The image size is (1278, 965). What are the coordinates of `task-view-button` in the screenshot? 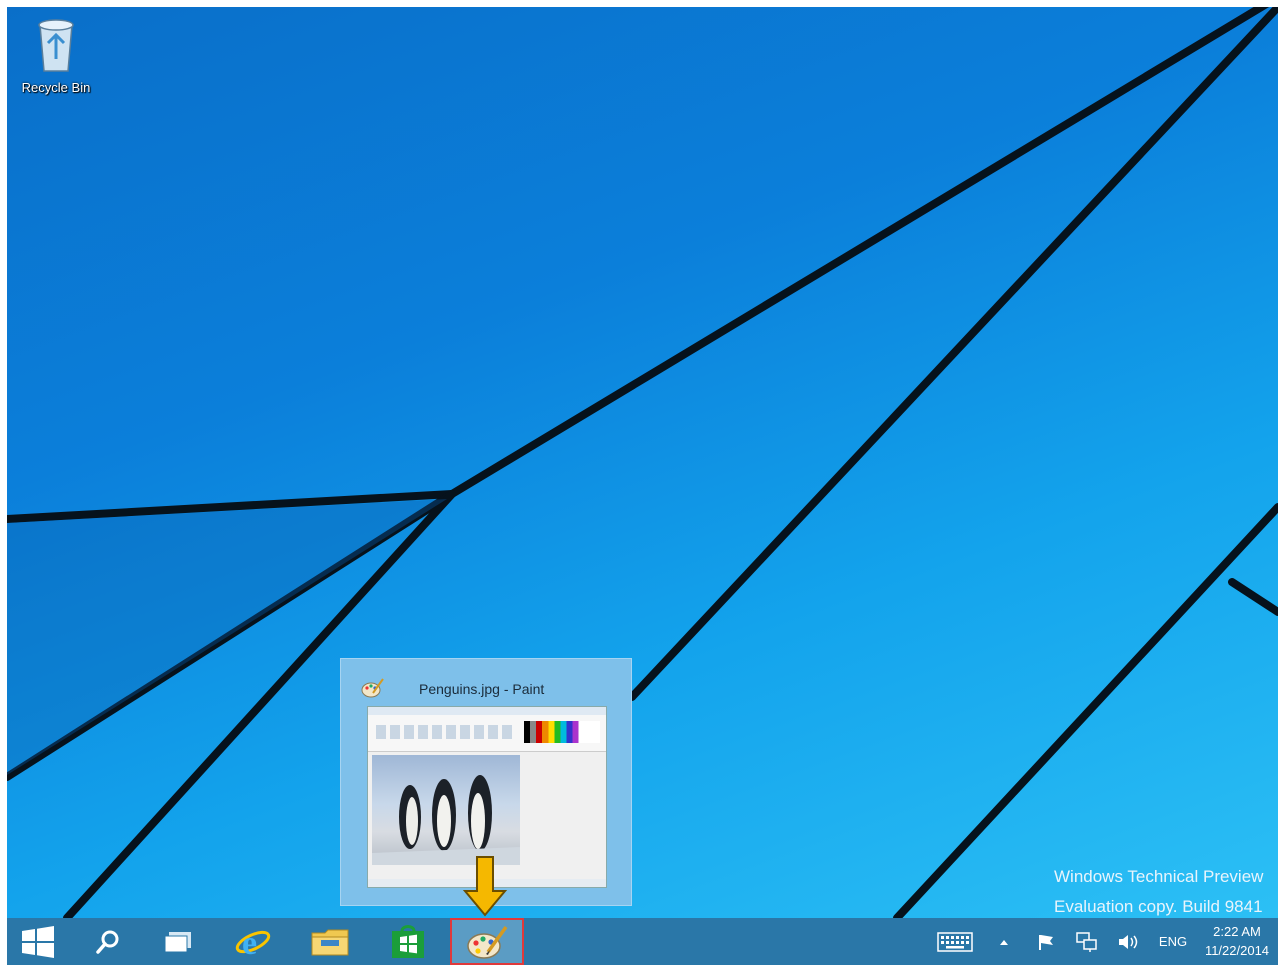 It's located at (178, 941).